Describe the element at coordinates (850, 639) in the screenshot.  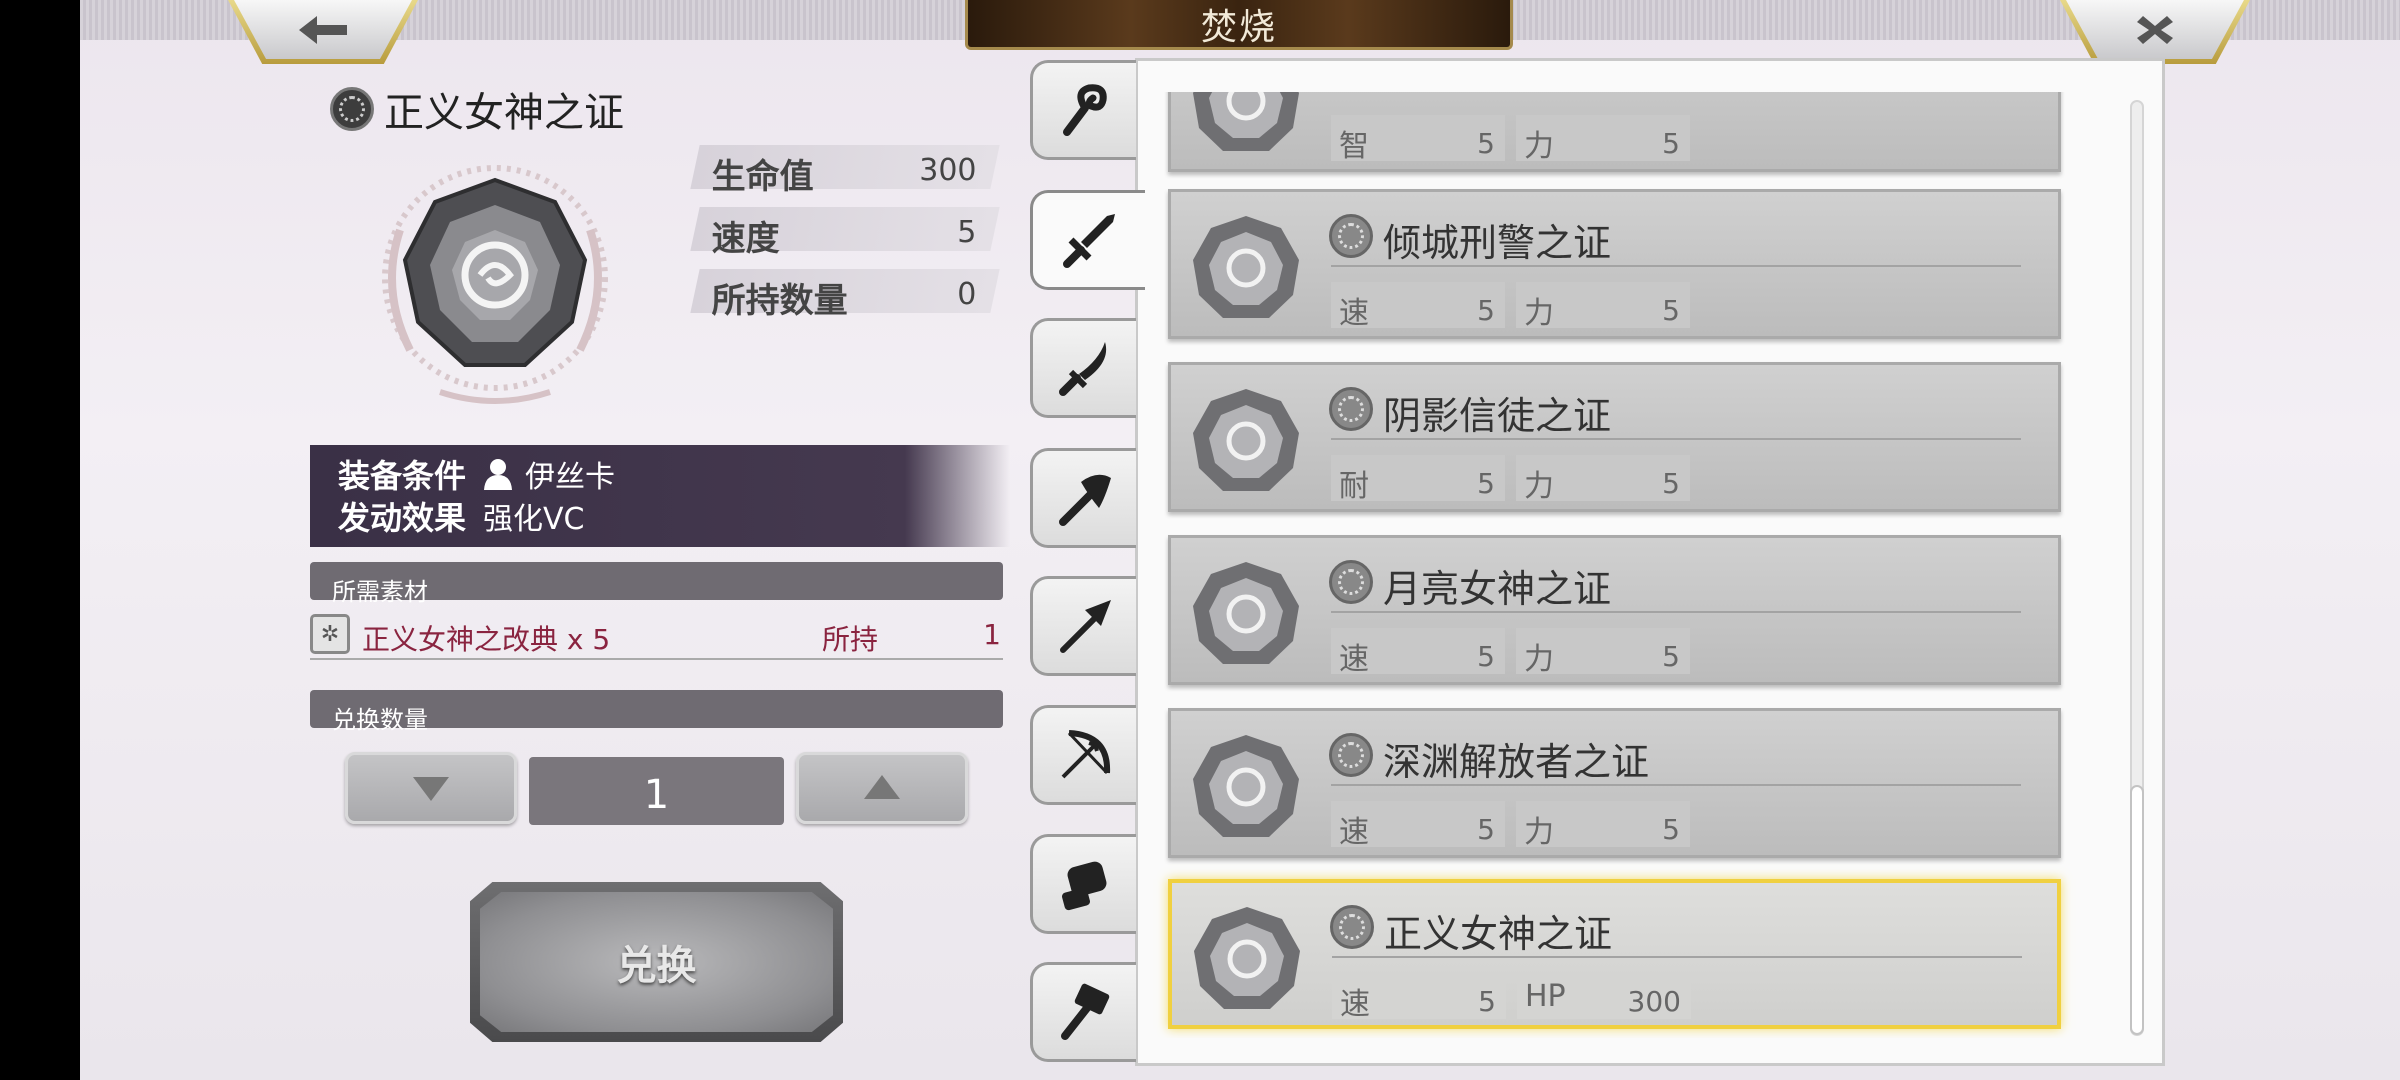
I see `material-own-label: 所持` at that location.